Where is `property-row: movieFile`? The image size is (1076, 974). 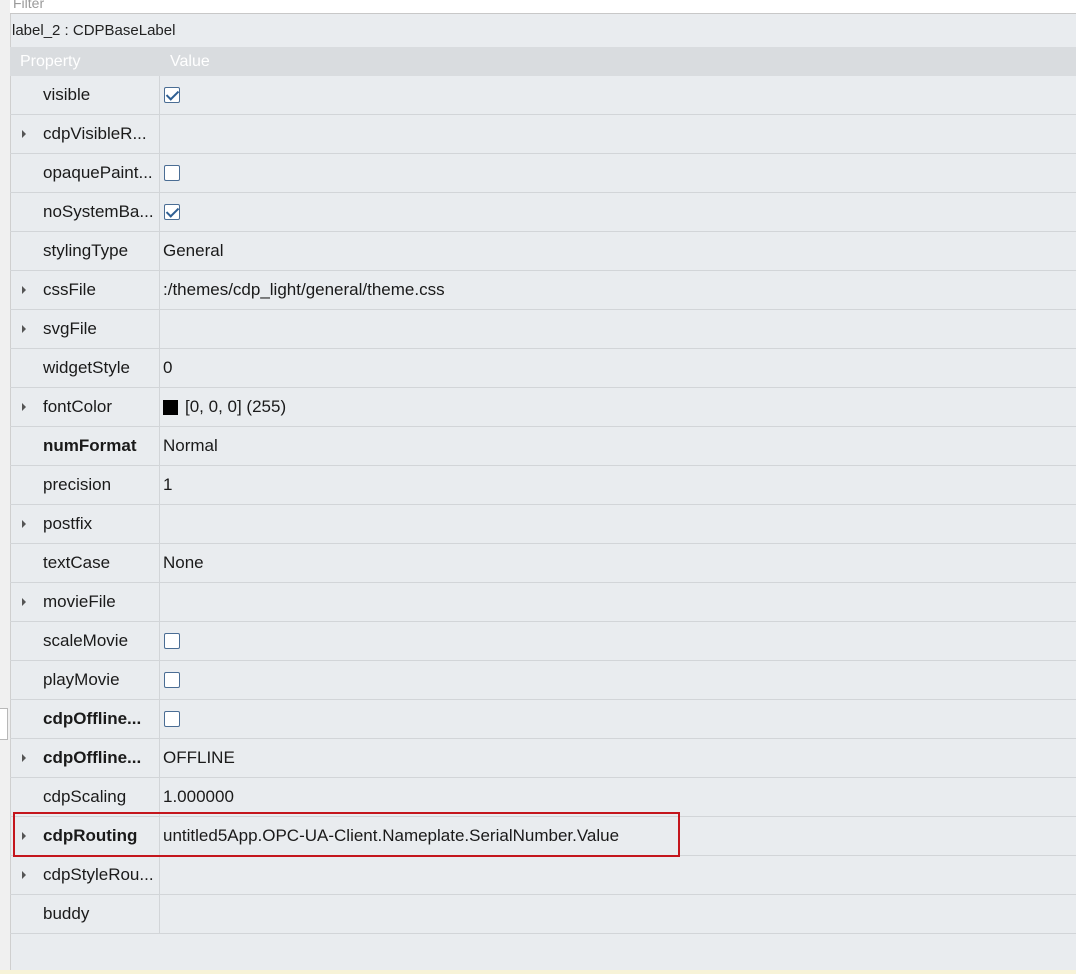 property-row: movieFile is located at coordinates (543, 602).